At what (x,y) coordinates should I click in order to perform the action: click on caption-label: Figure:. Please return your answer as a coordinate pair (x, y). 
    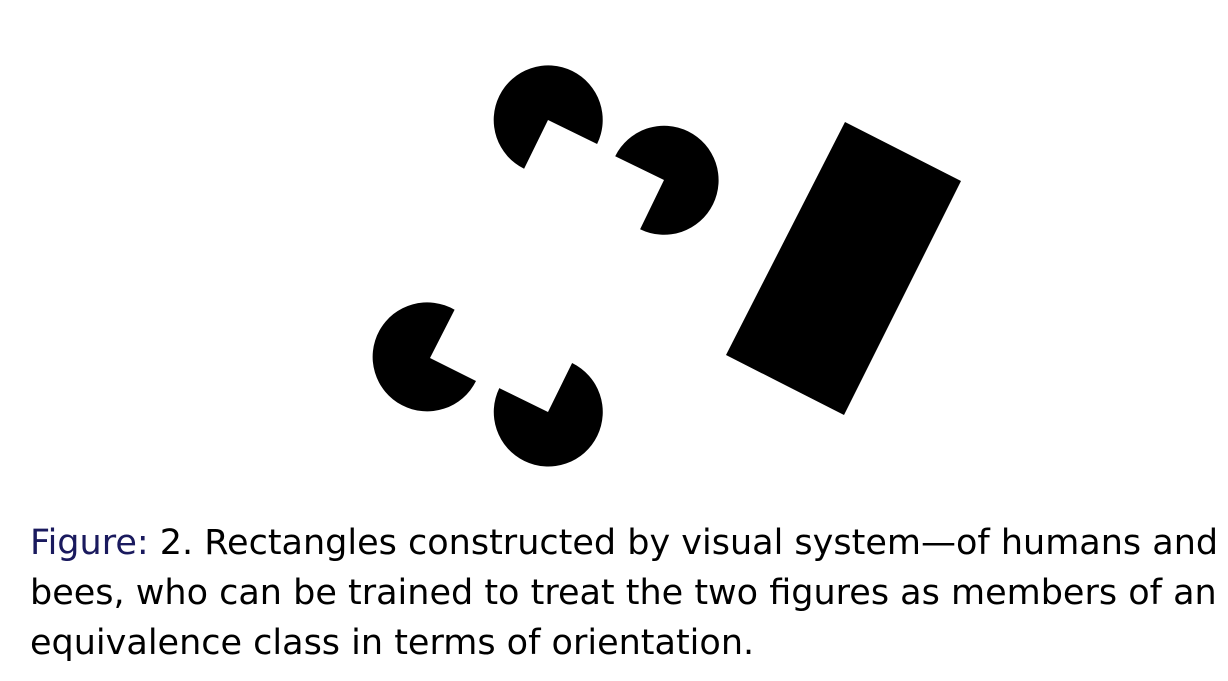
    Looking at the image, I should click on (89, 543).